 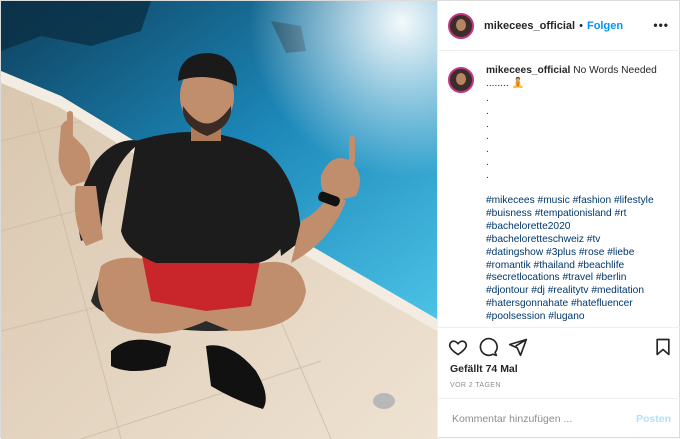 I want to click on caption-avatar, so click(x=461, y=80).